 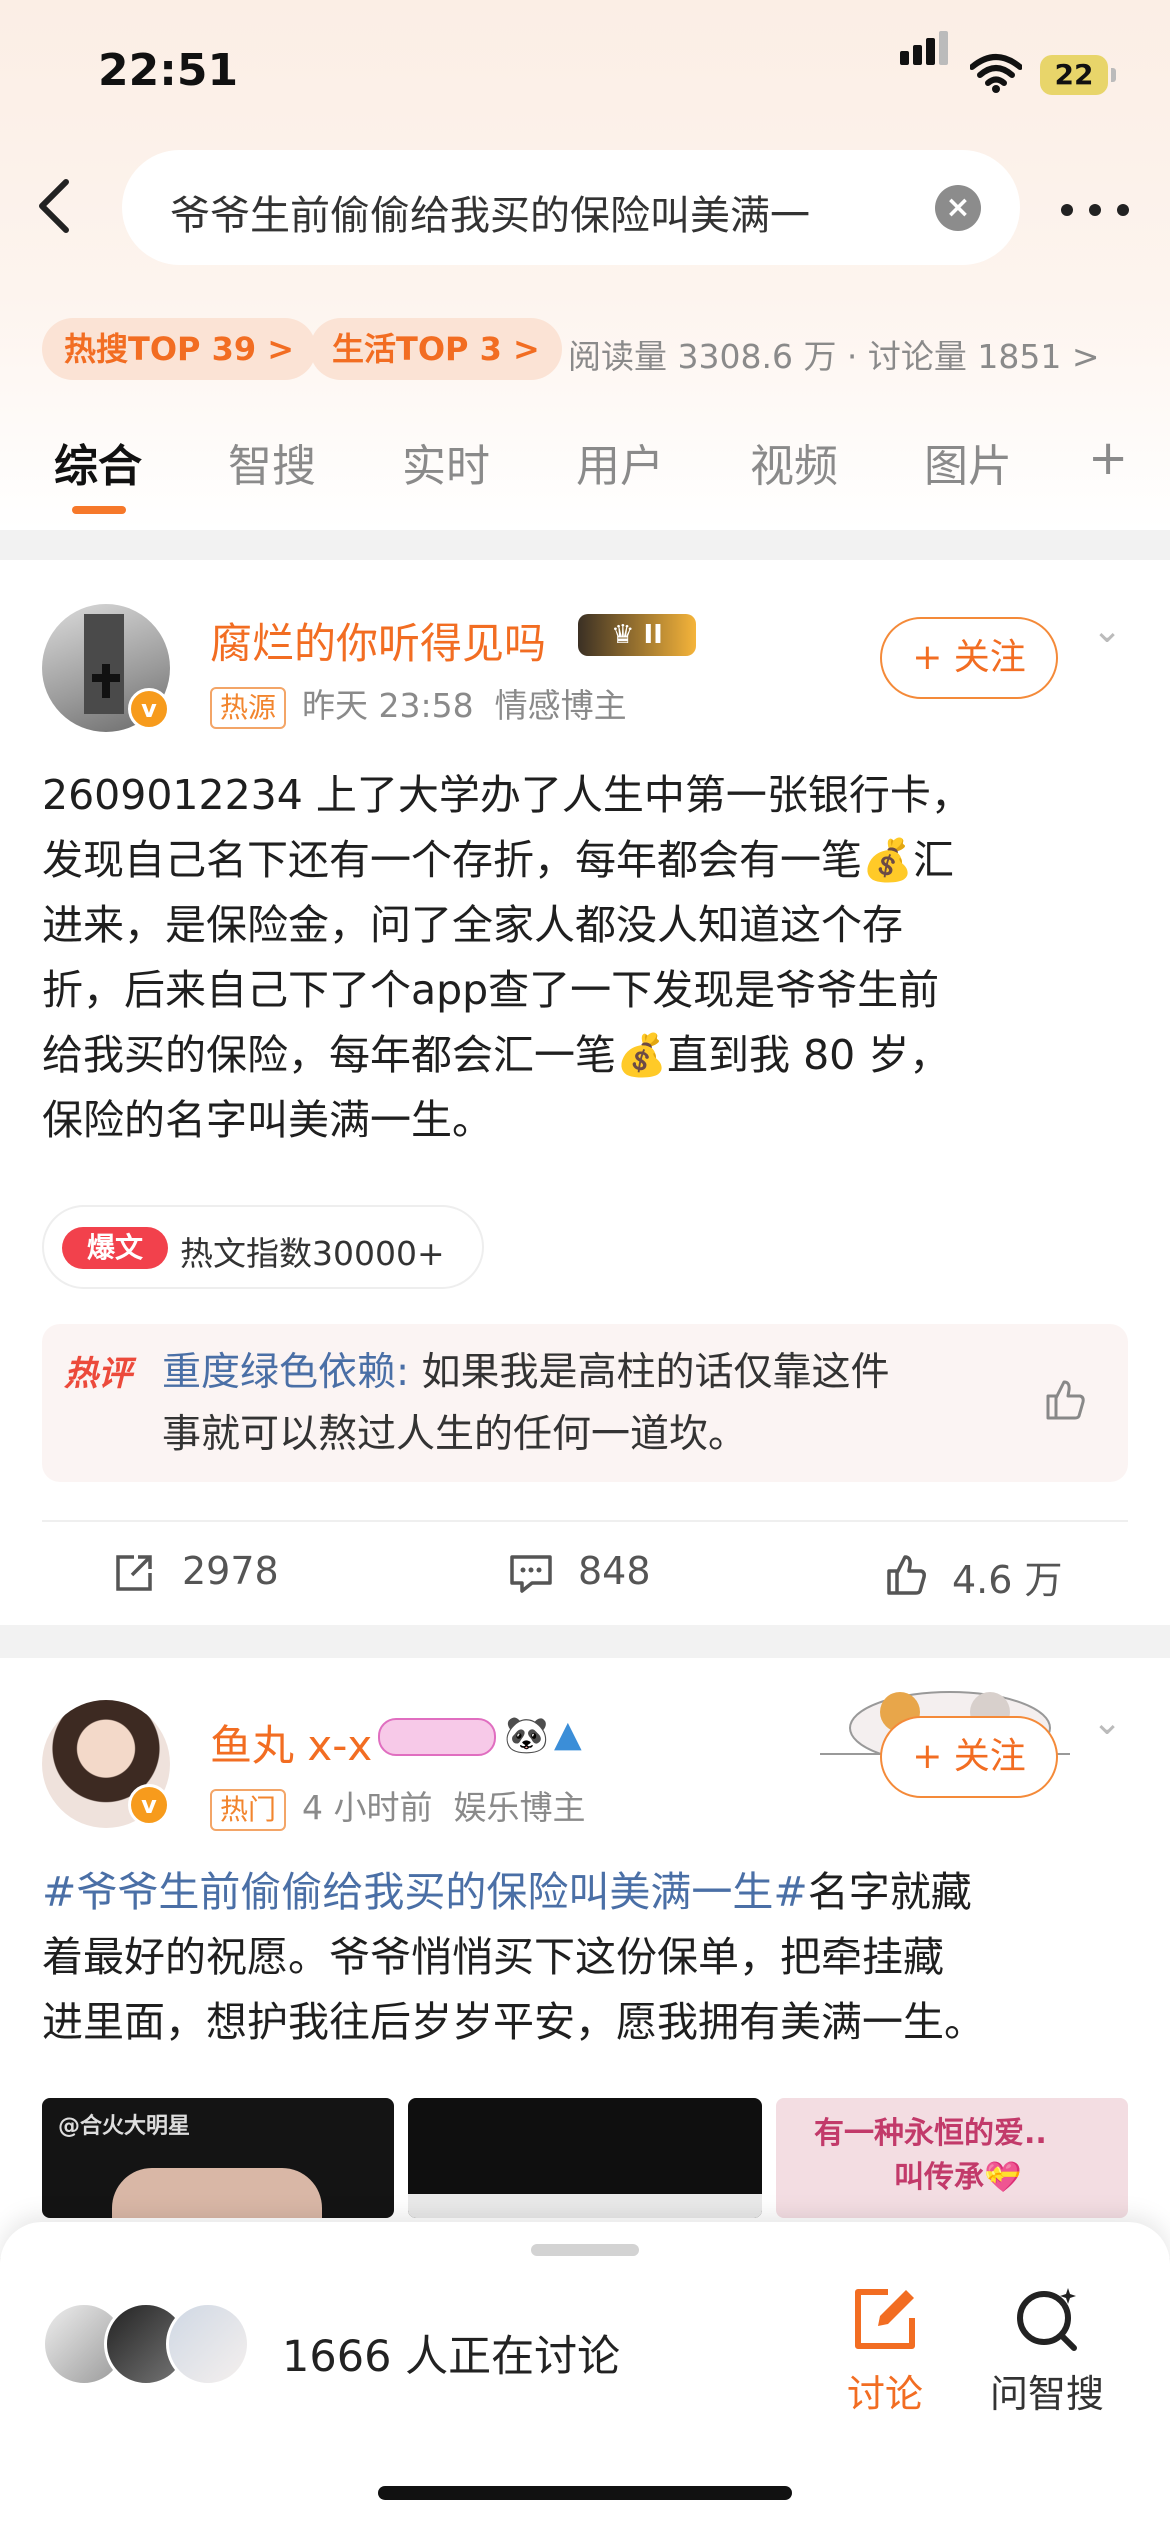 I want to click on post-line: 折，后来自己下了个app查了一下发现是爷爷生前, so click(x=491, y=990).